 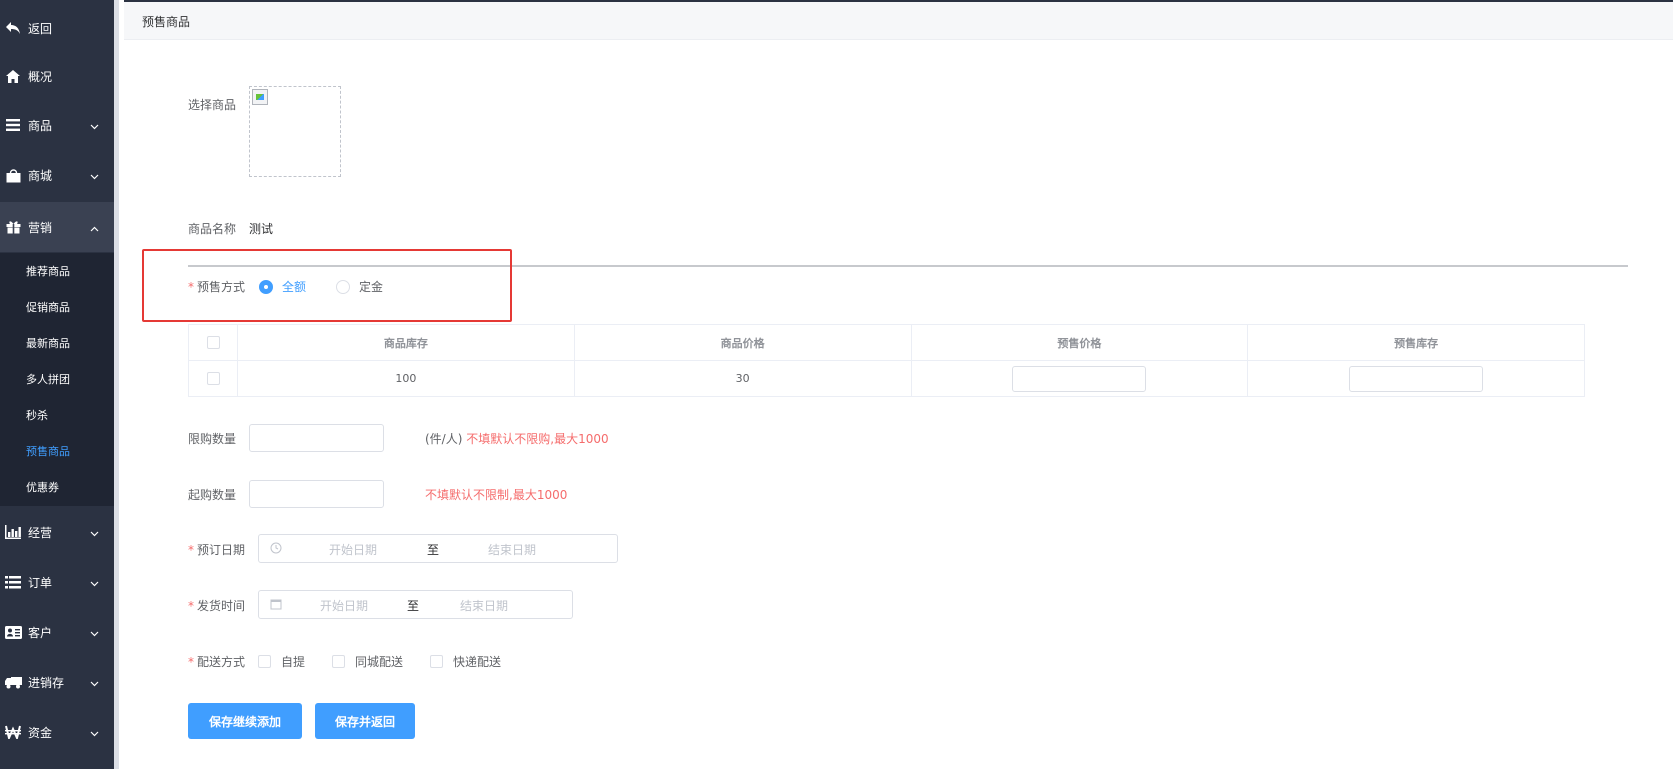 What do you see at coordinates (406, 342) in the screenshot?
I see `table-header-stock: 商品库存` at bounding box center [406, 342].